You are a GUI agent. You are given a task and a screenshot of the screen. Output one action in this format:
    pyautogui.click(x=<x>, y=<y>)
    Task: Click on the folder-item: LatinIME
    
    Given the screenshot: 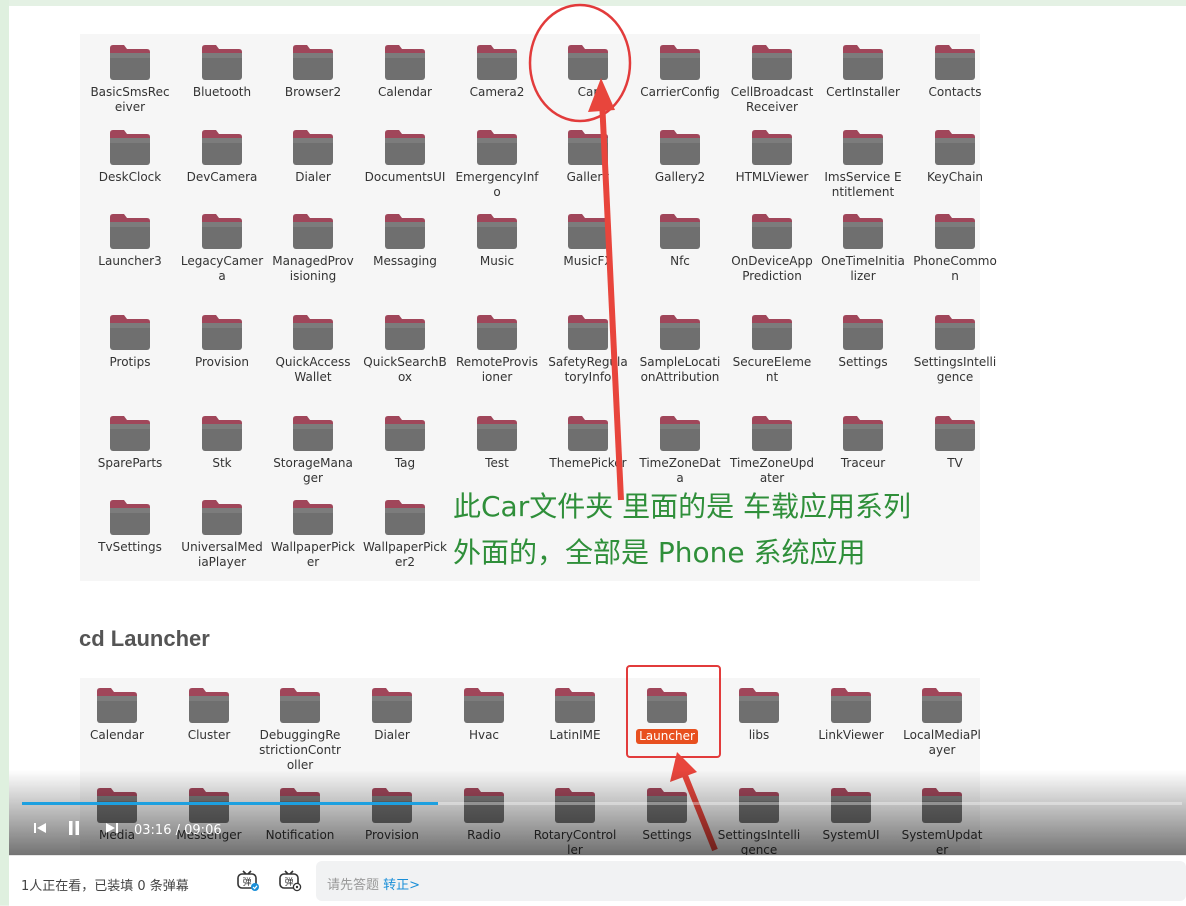 What is the action you would take?
    pyautogui.click(x=575, y=714)
    